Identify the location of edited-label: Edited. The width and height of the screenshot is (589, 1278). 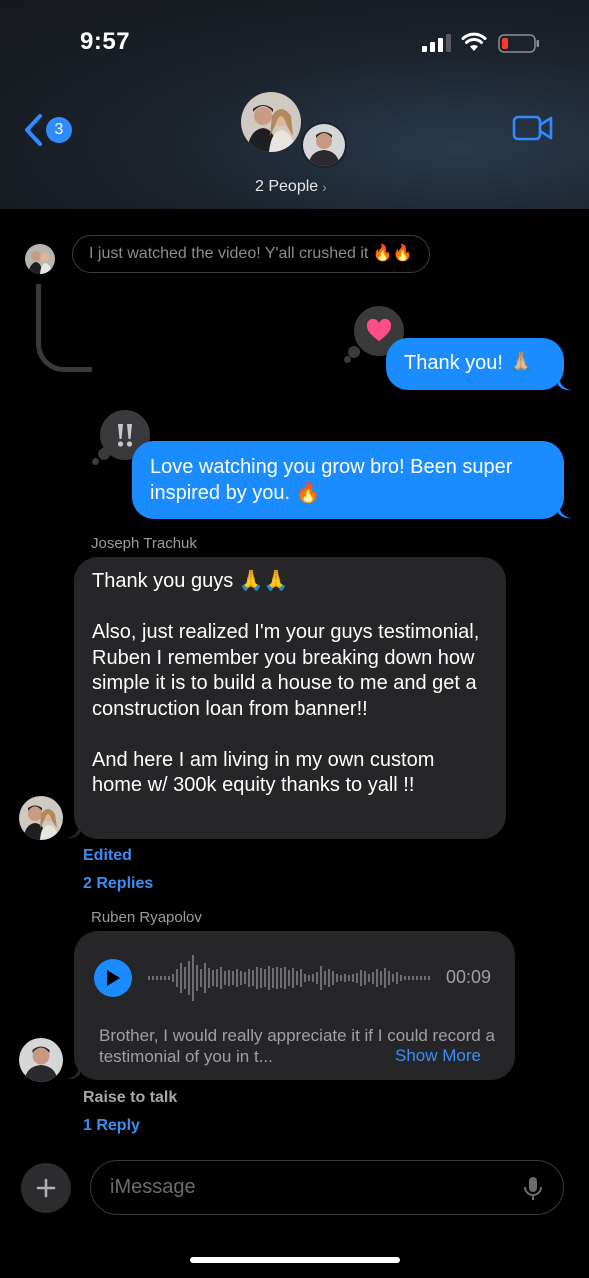
(107, 856).